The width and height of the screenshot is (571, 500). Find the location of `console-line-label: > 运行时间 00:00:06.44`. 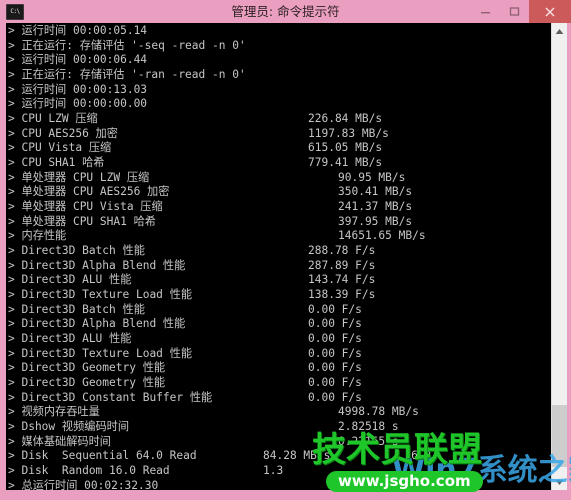

console-line-label: > 运行时间 00:00:06.44 is located at coordinates (78, 60).